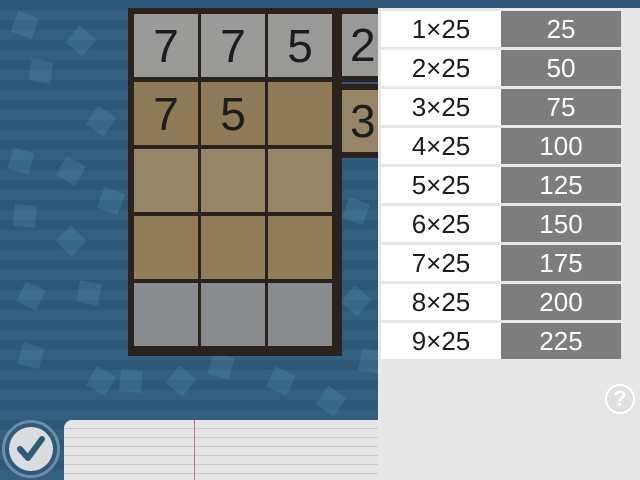 The image size is (640, 480). I want to click on help-button: ?, so click(620, 399).